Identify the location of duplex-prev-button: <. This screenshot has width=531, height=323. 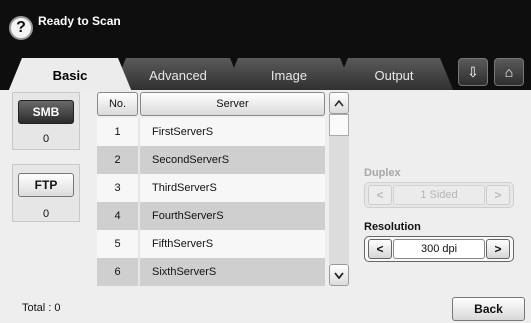
(380, 195).